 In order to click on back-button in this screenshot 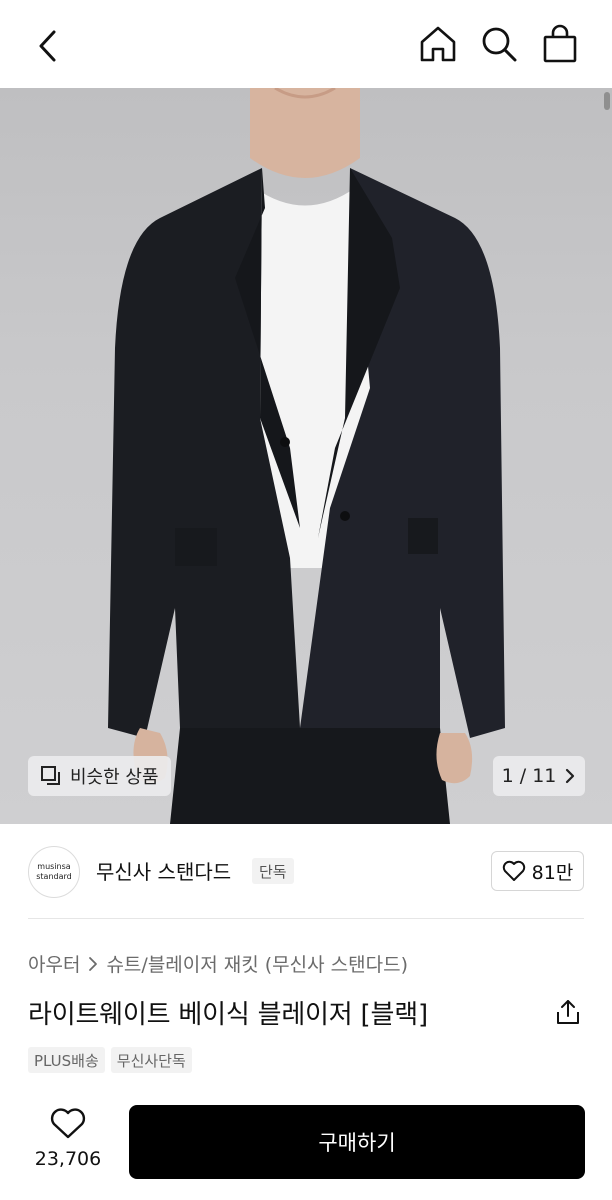, I will do `click(48, 46)`.